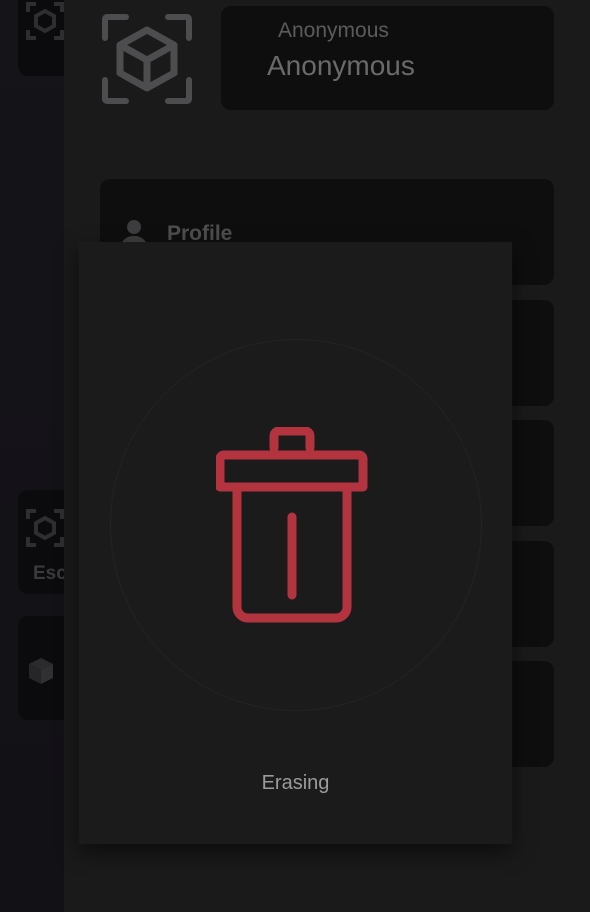 This screenshot has width=590, height=912. I want to click on background-tile-label: Esc, so click(50, 573).